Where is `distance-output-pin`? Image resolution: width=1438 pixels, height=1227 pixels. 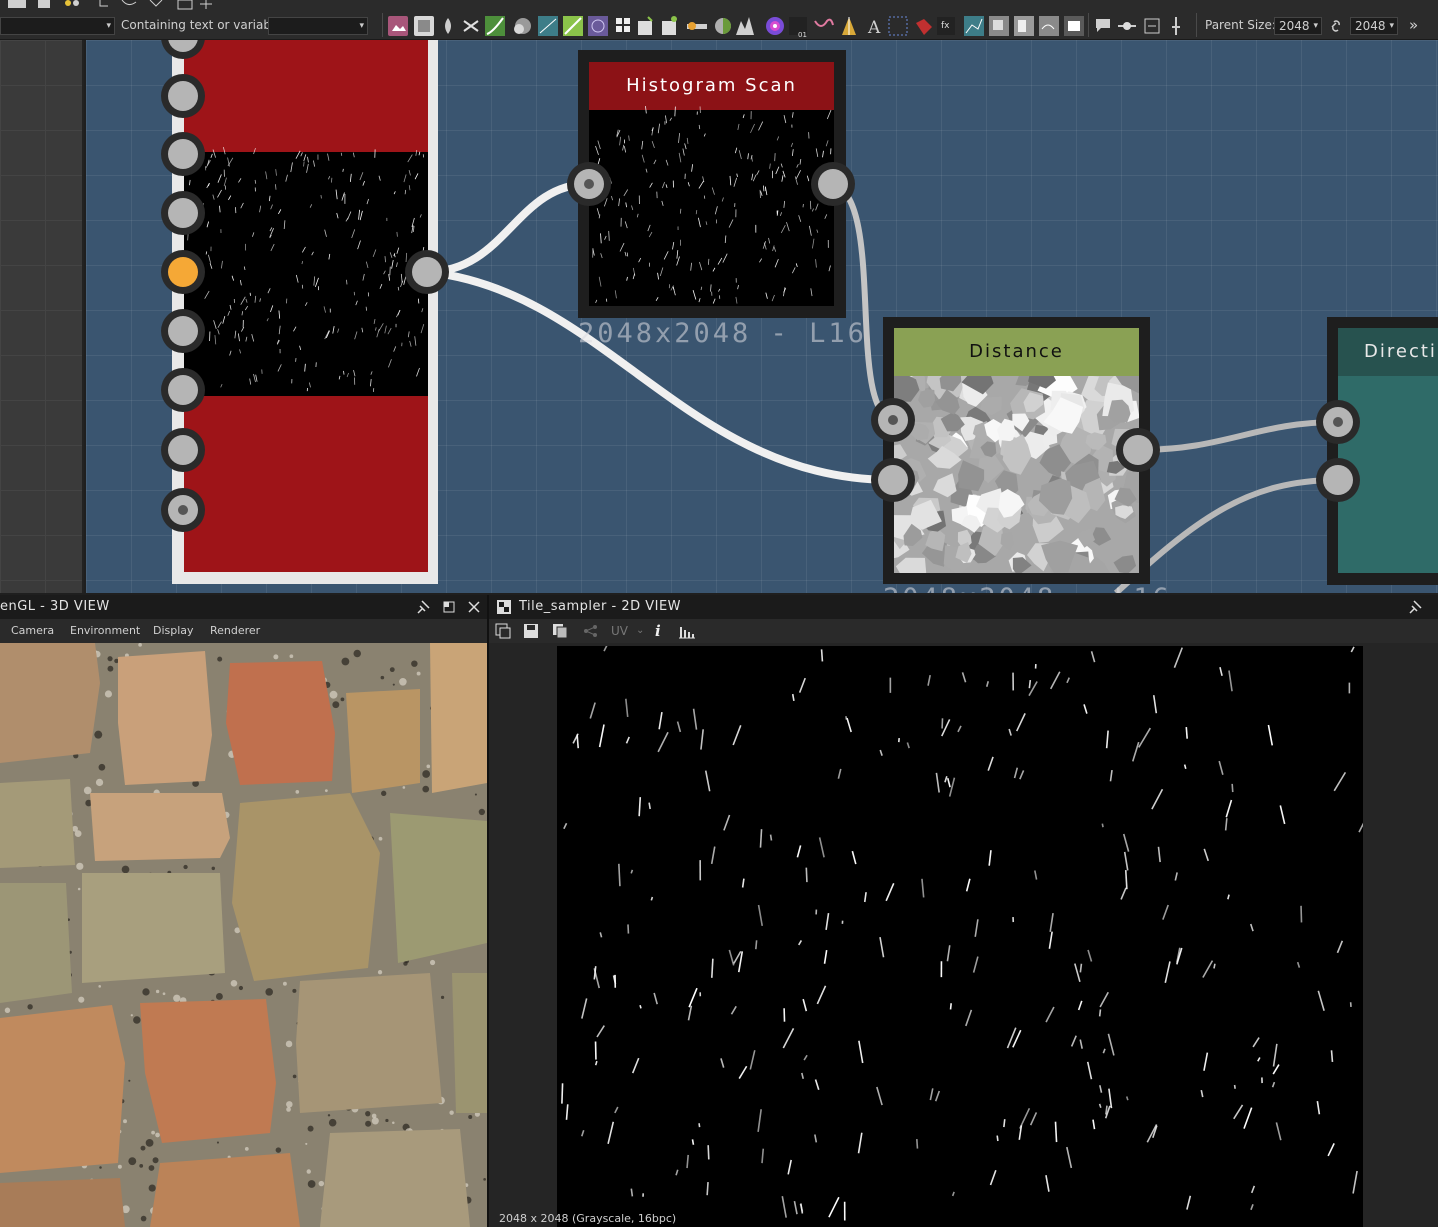 distance-output-pin is located at coordinates (1138, 450).